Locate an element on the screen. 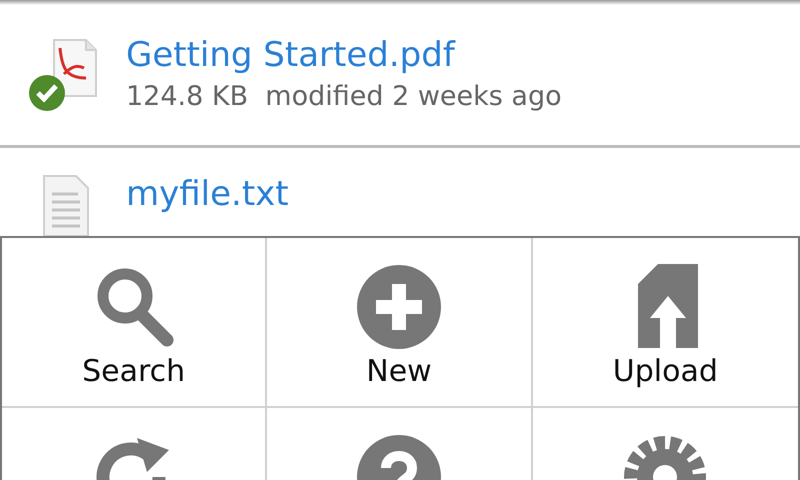 The height and width of the screenshot is (480, 800). upload-menu-item: Upload is located at coordinates (665, 323).